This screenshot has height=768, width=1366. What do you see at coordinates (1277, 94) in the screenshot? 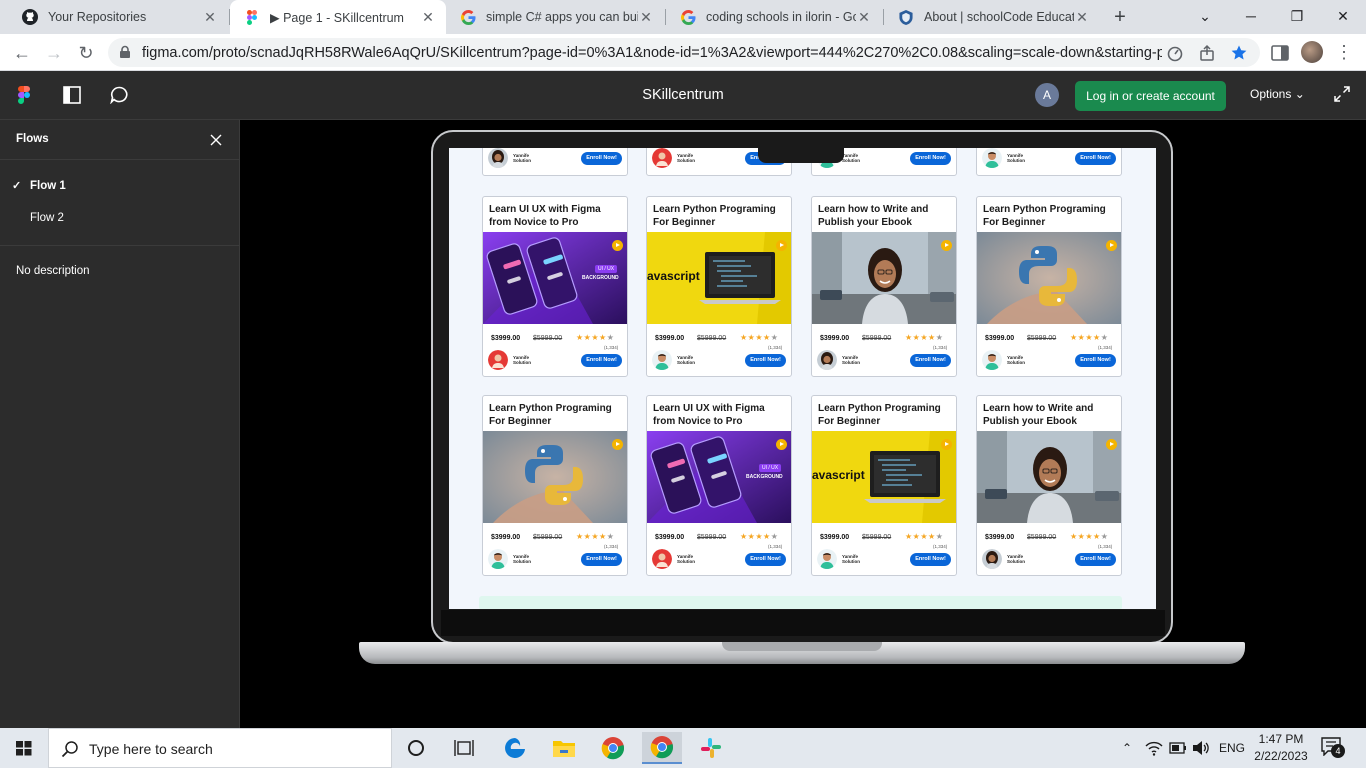
I see `options-menu: Options ⌄` at bounding box center [1277, 94].